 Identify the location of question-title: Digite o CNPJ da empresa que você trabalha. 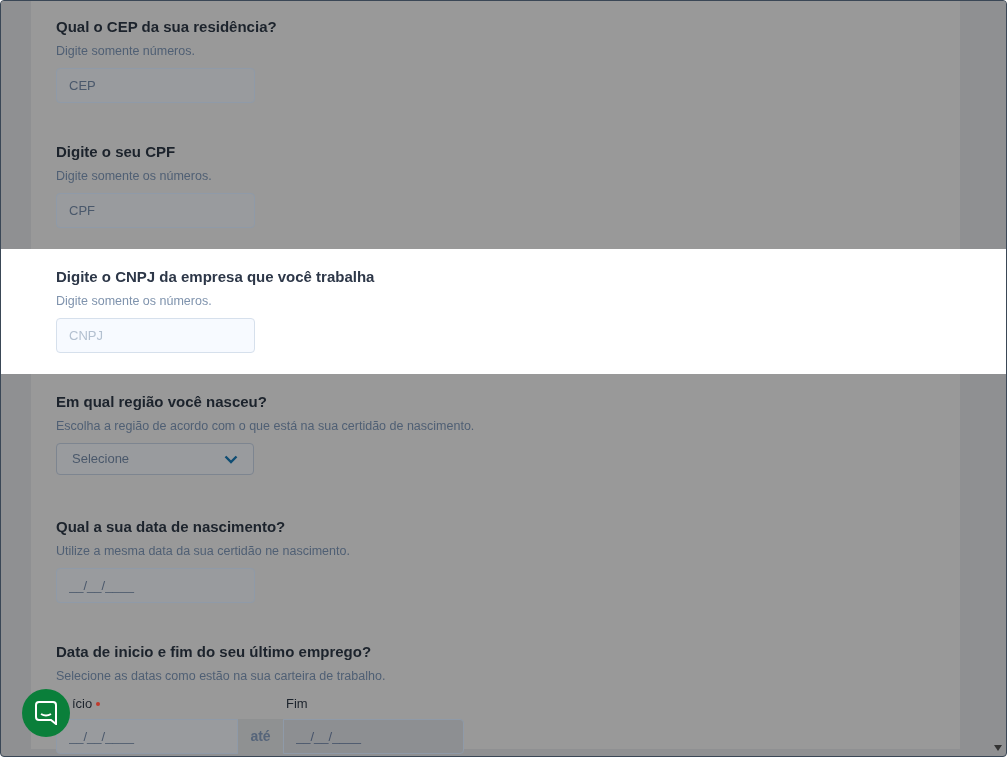
(216, 277).